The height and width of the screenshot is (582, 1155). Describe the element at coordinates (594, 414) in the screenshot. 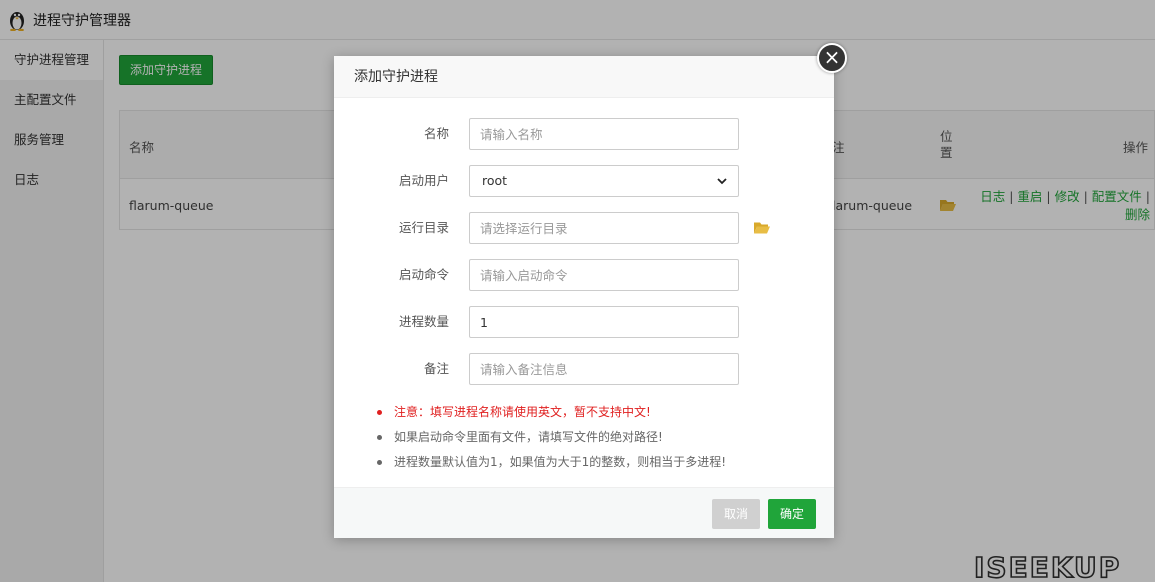

I see `tip-warning: 注意：填写进程名称请使用英文，暂不支持中文!` at that location.